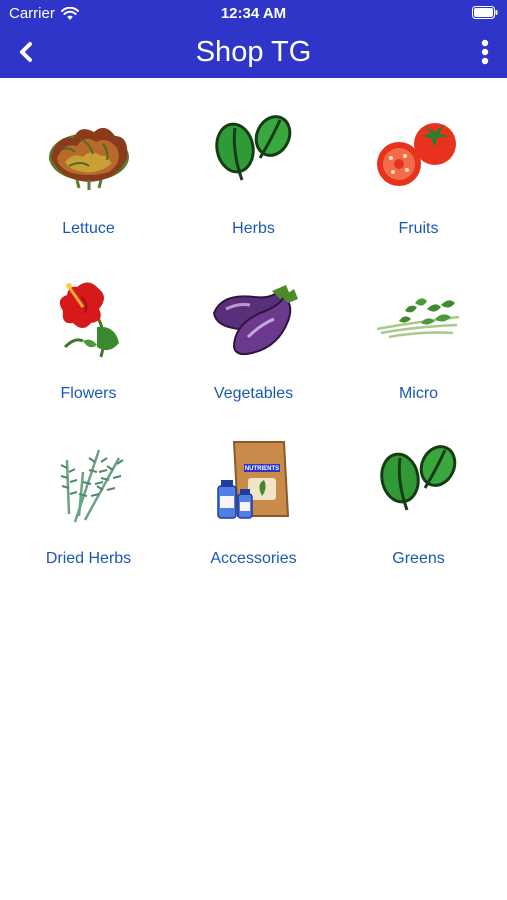  What do you see at coordinates (252, 480) in the screenshot?
I see `nutrients-icon: NUTRIENTS` at bounding box center [252, 480].